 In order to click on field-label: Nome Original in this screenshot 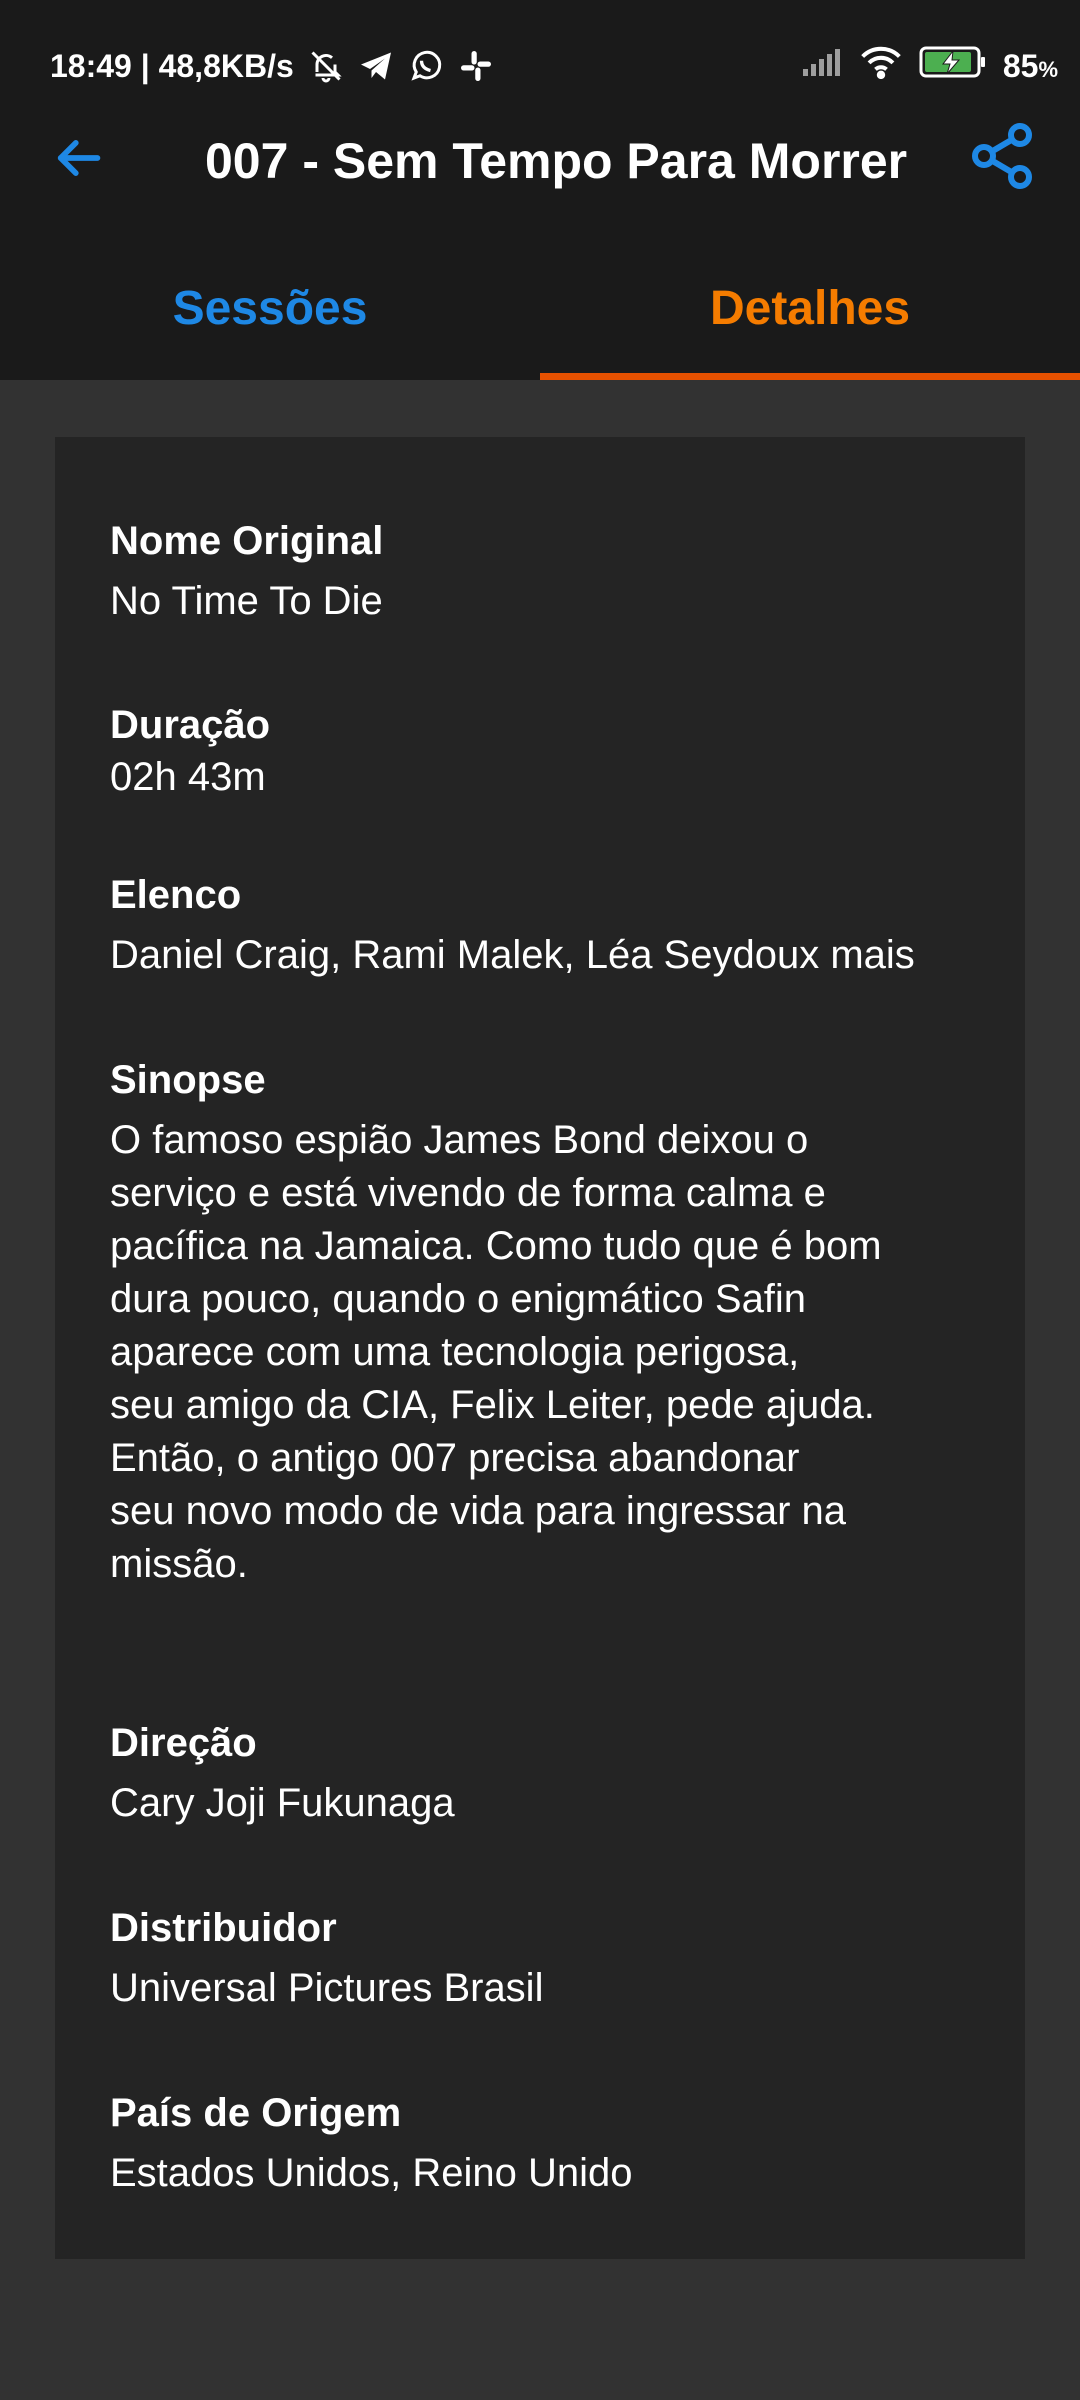, I will do `click(247, 541)`.